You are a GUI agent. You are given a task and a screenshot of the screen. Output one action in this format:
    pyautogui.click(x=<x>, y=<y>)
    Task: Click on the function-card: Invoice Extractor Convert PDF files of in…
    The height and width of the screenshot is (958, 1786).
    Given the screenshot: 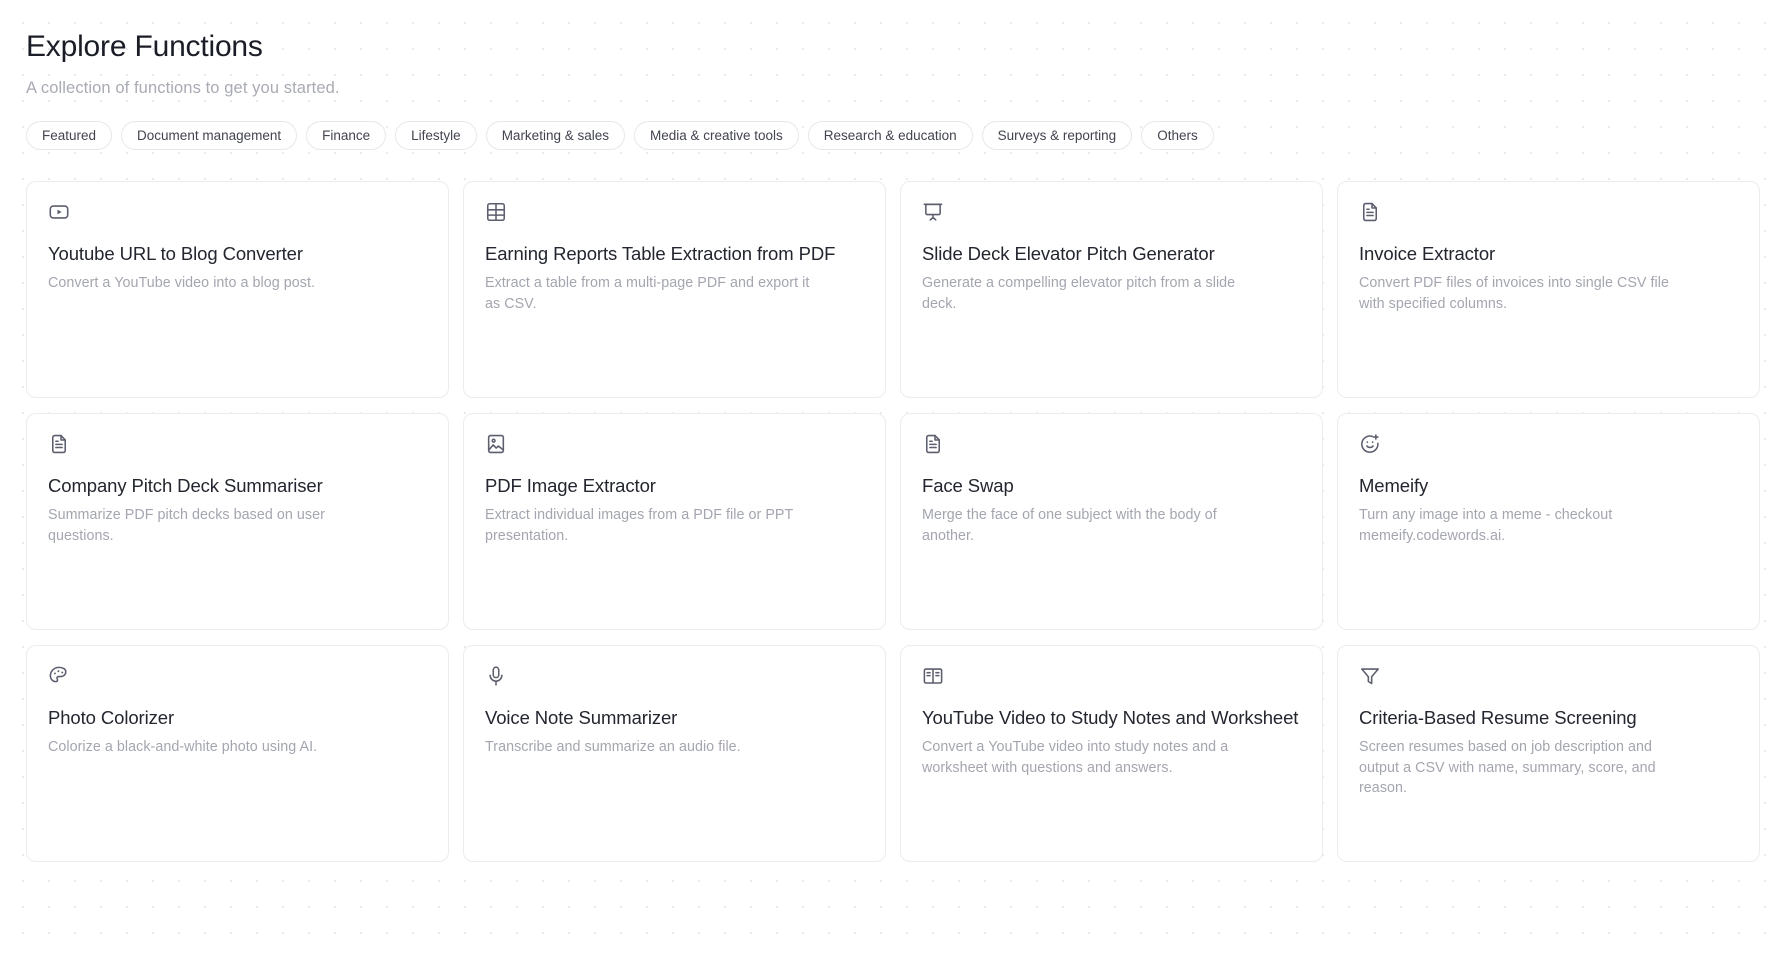 What is the action you would take?
    pyautogui.click(x=1548, y=289)
    